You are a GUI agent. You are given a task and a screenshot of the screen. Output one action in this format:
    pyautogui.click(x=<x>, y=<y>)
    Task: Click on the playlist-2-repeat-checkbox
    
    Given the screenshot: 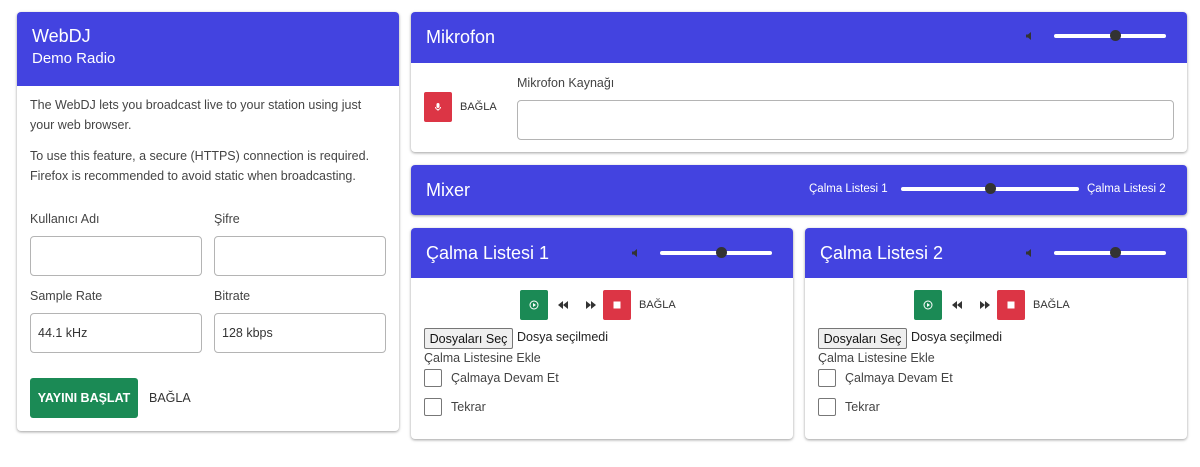 What is the action you would take?
    pyautogui.click(x=827, y=407)
    